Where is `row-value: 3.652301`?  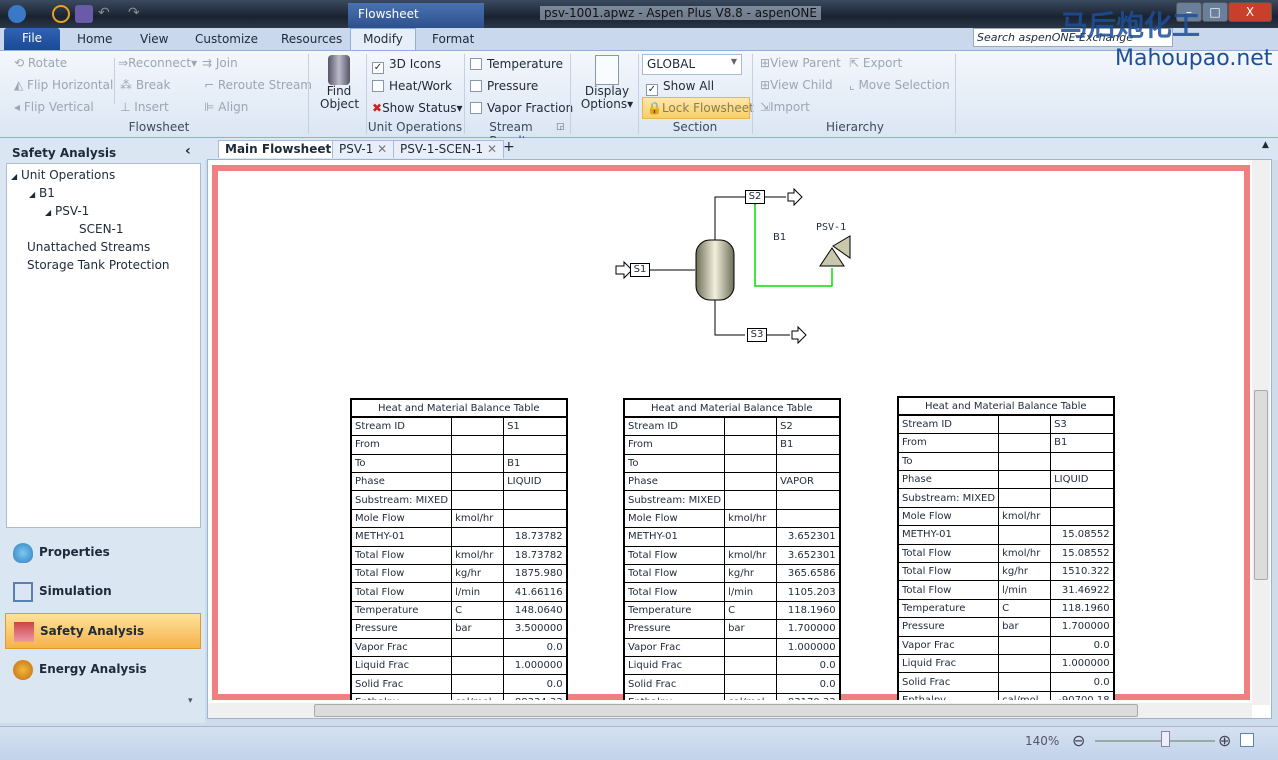
row-value: 3.652301 is located at coordinates (808, 555).